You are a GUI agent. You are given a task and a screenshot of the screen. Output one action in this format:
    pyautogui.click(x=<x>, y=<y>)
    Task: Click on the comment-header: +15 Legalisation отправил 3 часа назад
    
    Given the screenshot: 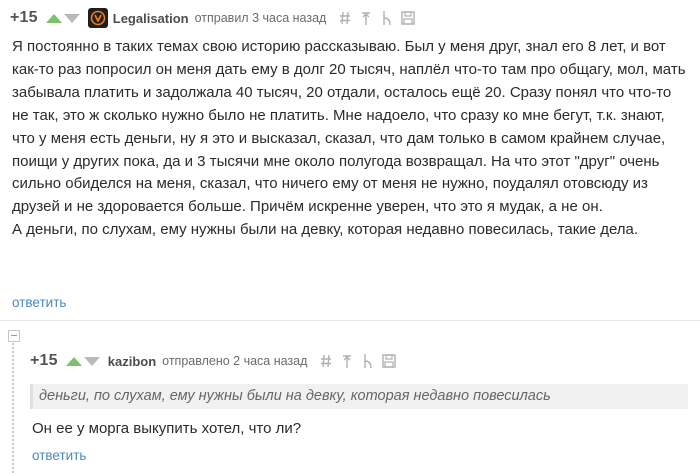 What is the action you would take?
    pyautogui.click(x=215, y=18)
    